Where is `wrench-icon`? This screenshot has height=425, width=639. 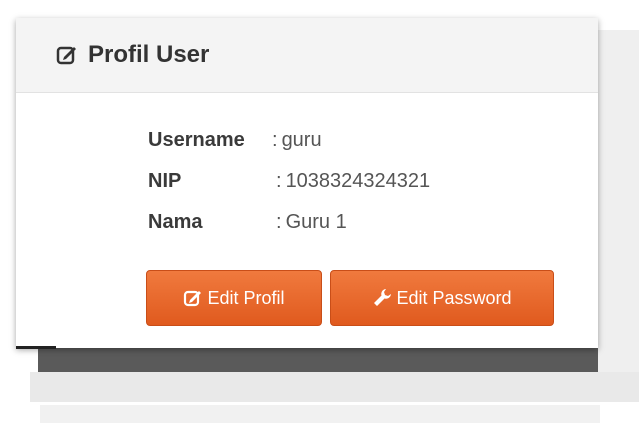
wrench-icon is located at coordinates (382, 298).